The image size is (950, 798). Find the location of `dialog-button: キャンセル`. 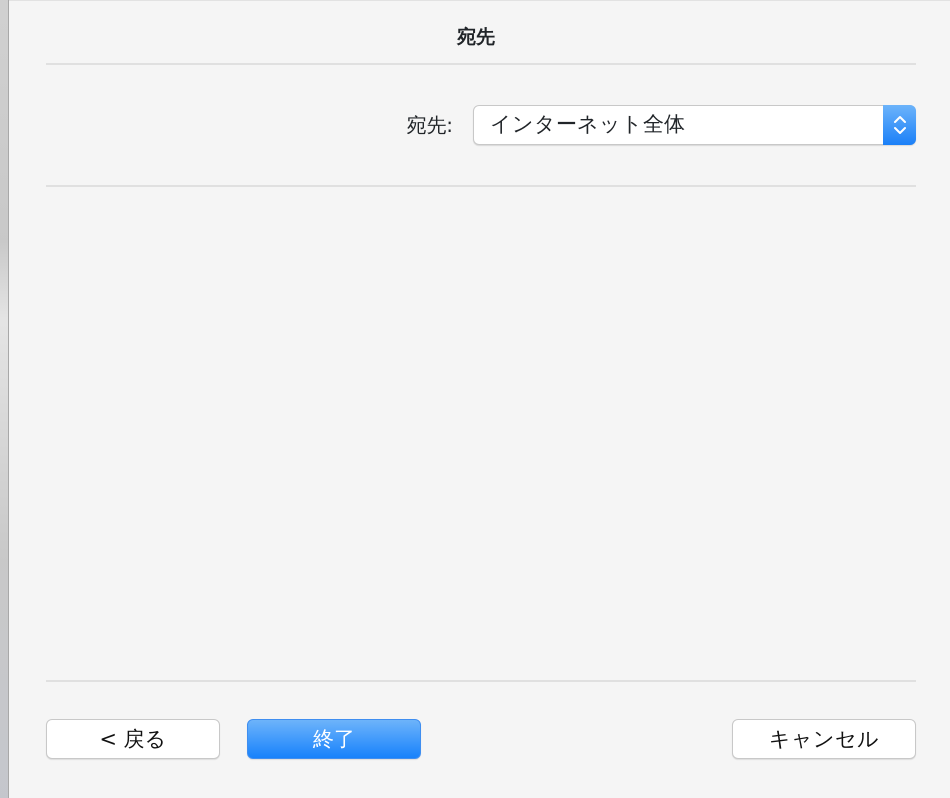

dialog-button: キャンセル is located at coordinates (824, 739).